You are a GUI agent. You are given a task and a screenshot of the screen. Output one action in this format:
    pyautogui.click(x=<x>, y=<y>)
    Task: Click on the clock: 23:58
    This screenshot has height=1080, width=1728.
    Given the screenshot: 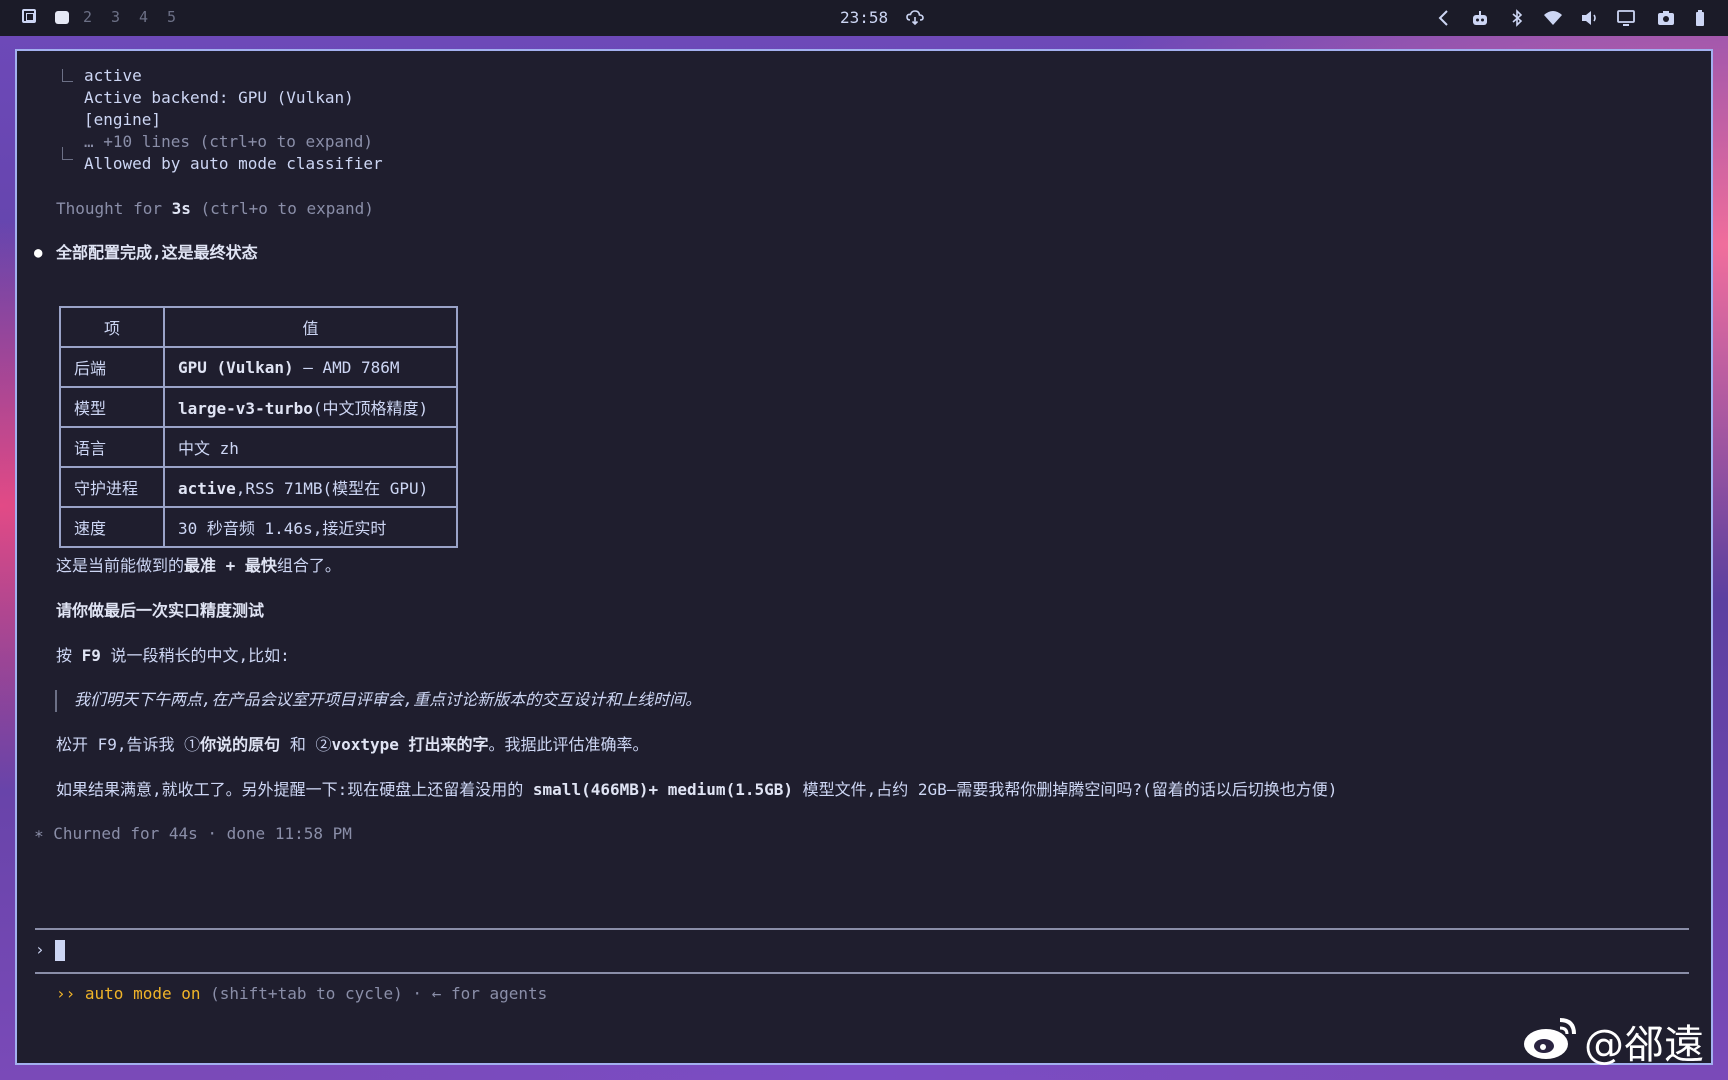 What is the action you would take?
    pyautogui.click(x=864, y=17)
    